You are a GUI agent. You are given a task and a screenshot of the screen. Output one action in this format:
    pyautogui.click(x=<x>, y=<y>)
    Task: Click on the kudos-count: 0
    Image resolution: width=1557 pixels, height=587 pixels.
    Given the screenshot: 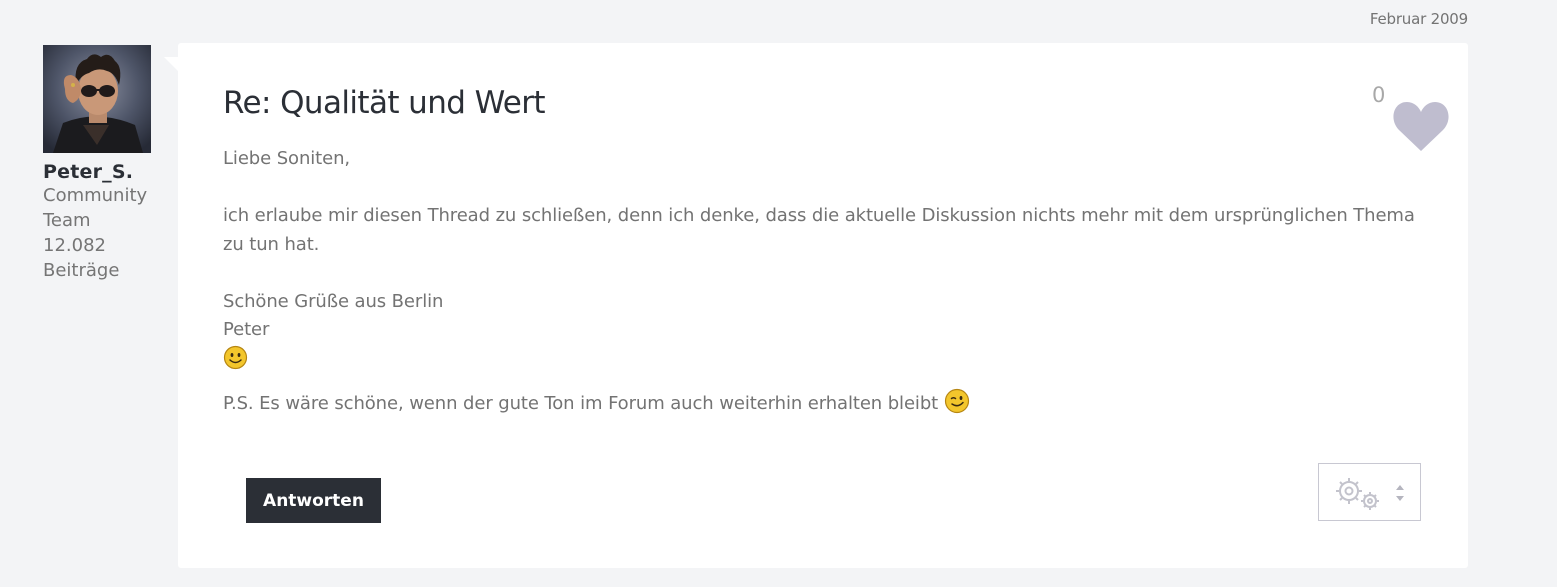 What is the action you would take?
    pyautogui.click(x=1379, y=95)
    